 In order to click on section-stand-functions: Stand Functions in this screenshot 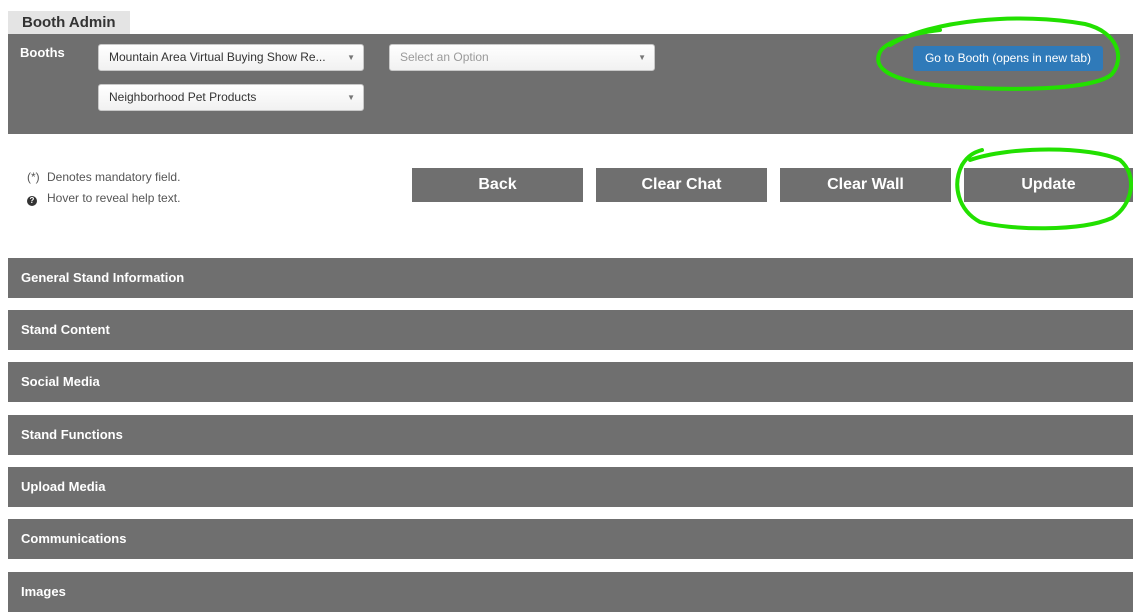, I will do `click(570, 435)`.